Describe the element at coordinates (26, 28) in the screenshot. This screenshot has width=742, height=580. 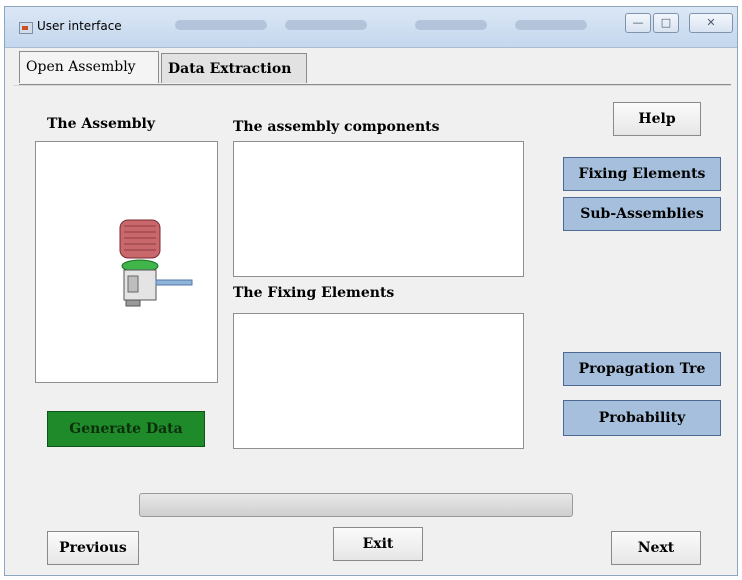
I see `app-icon` at that location.